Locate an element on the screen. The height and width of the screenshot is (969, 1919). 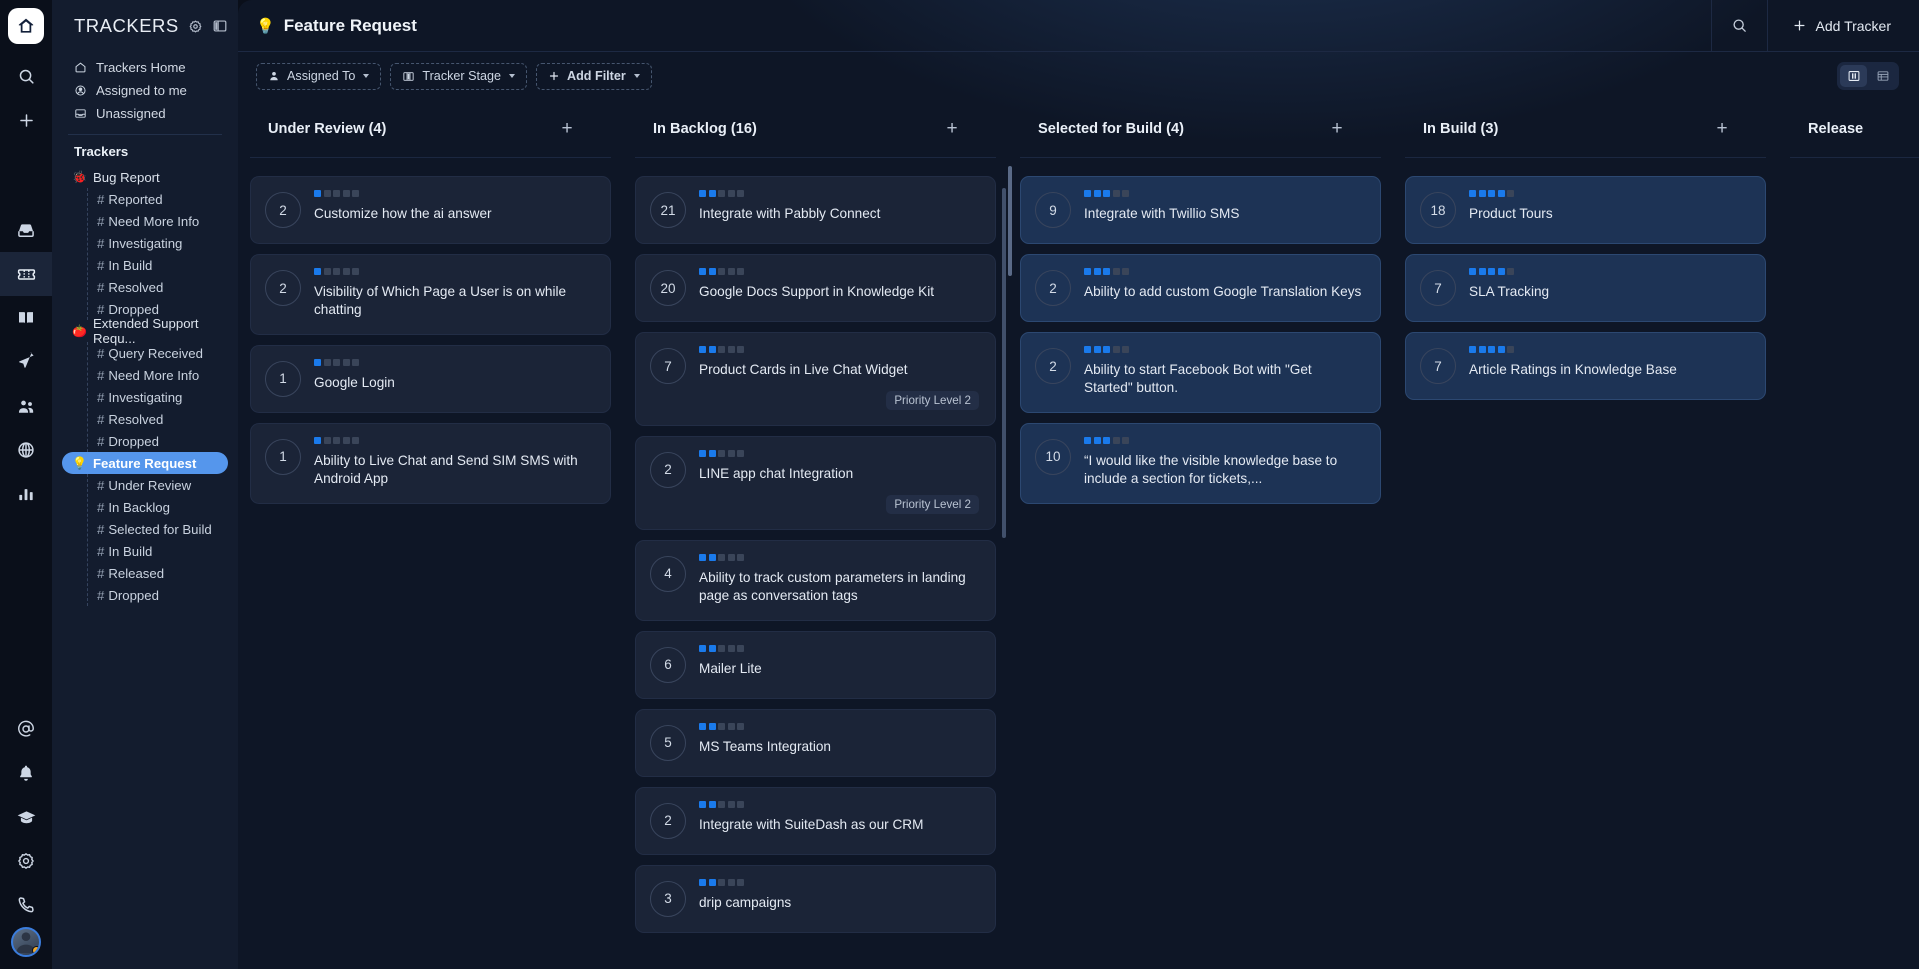
rail-reports is located at coordinates (26, 494).